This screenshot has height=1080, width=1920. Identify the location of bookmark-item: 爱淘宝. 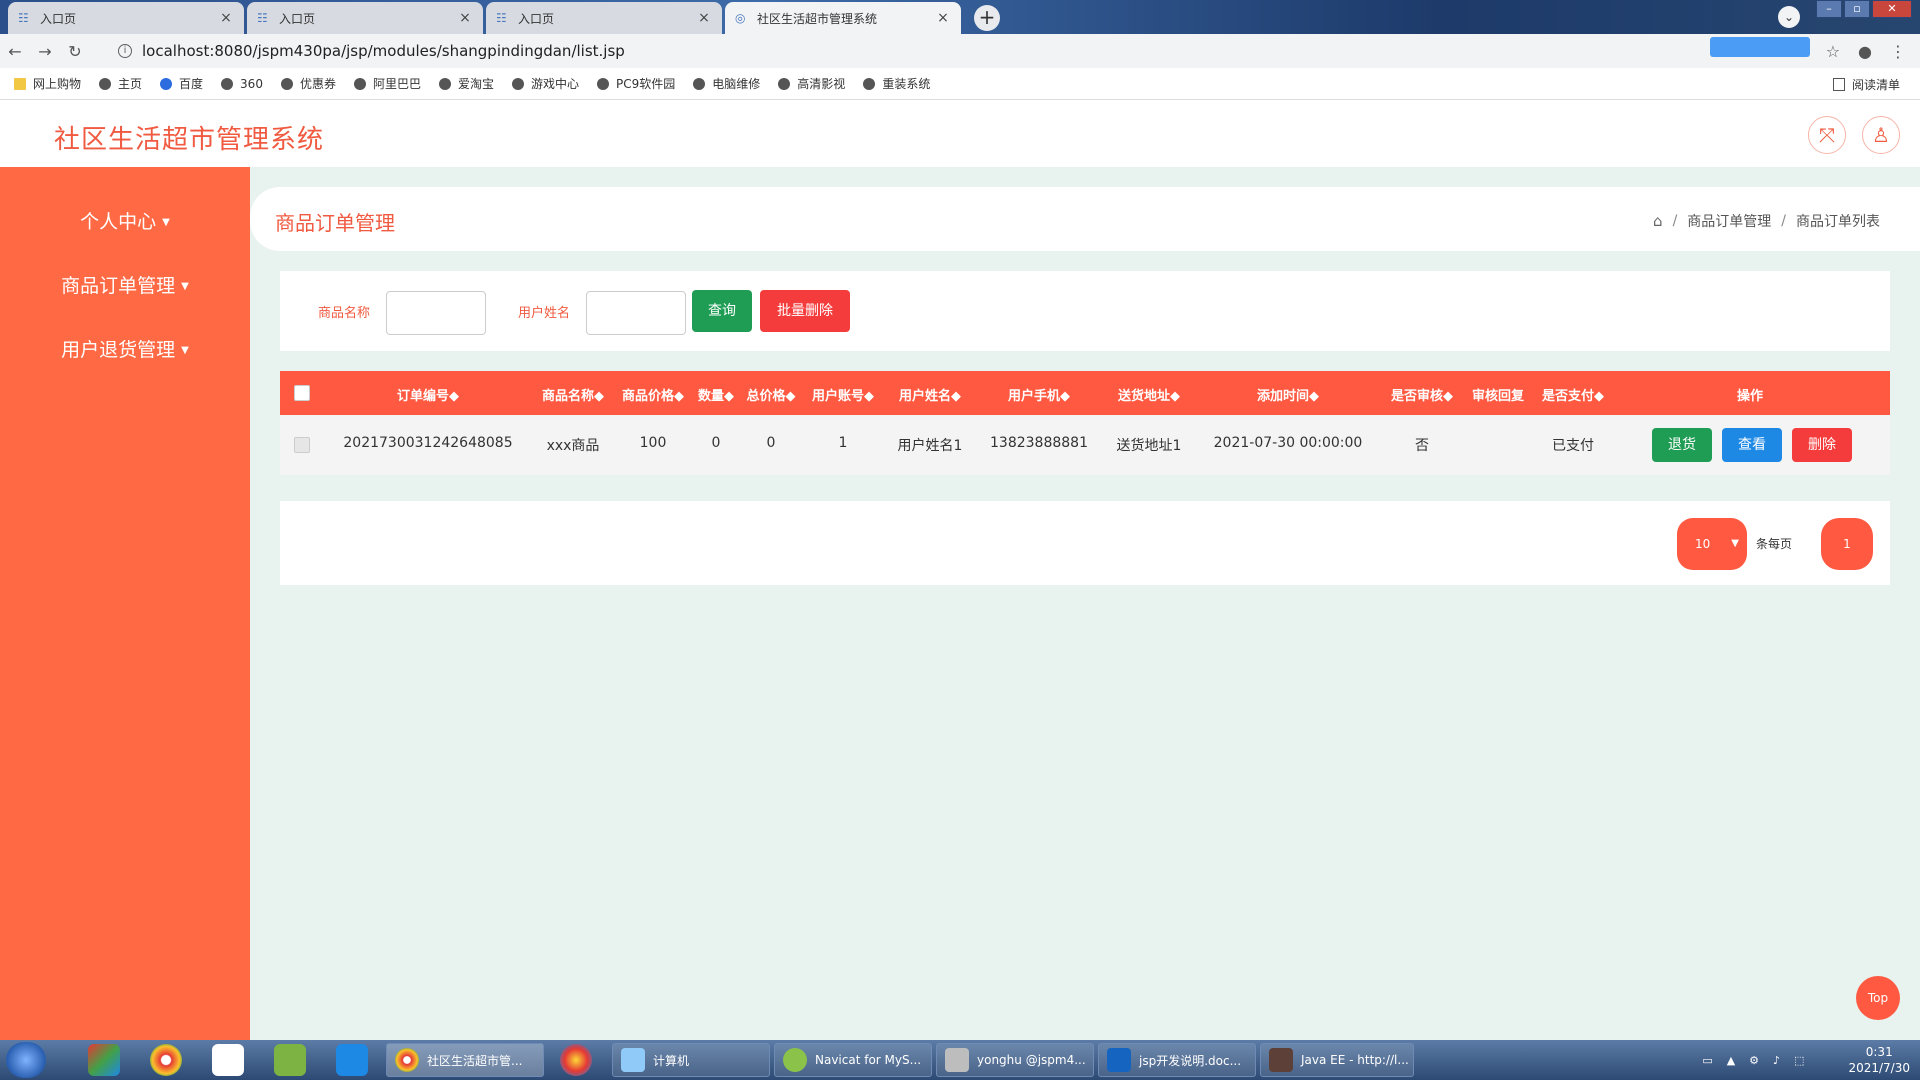
(466, 83).